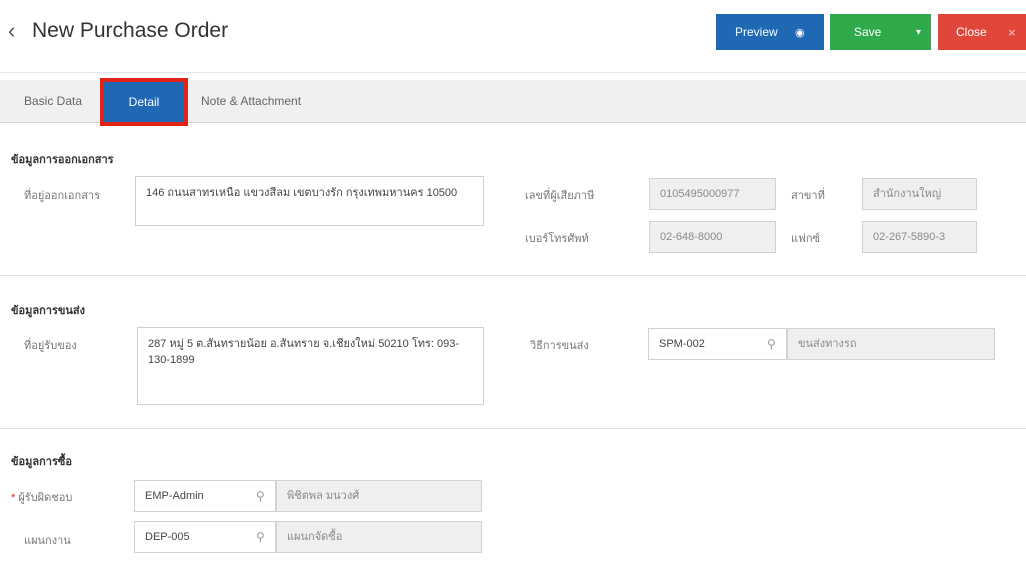 Image resolution: width=1026 pixels, height=567 pixels. I want to click on page-title: New Purchase Order, so click(130, 30).